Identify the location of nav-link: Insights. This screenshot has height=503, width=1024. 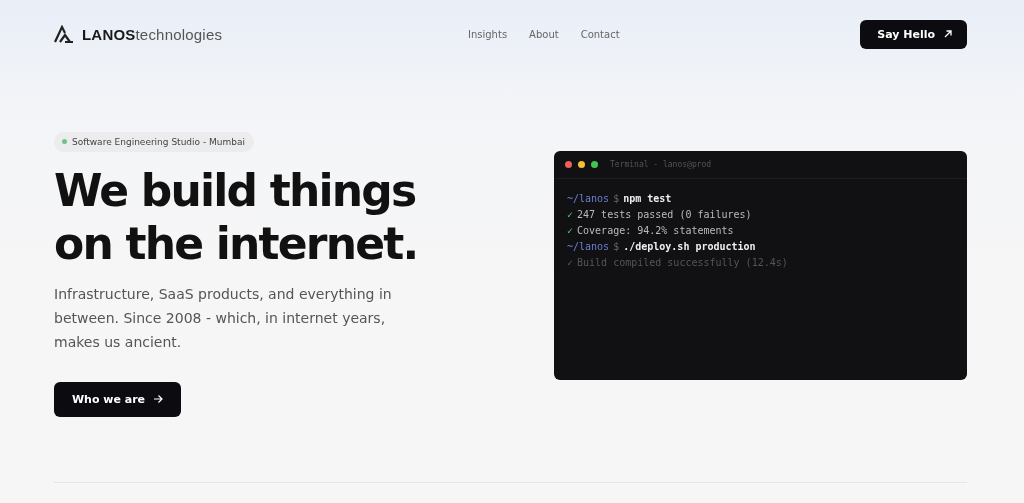
(488, 34).